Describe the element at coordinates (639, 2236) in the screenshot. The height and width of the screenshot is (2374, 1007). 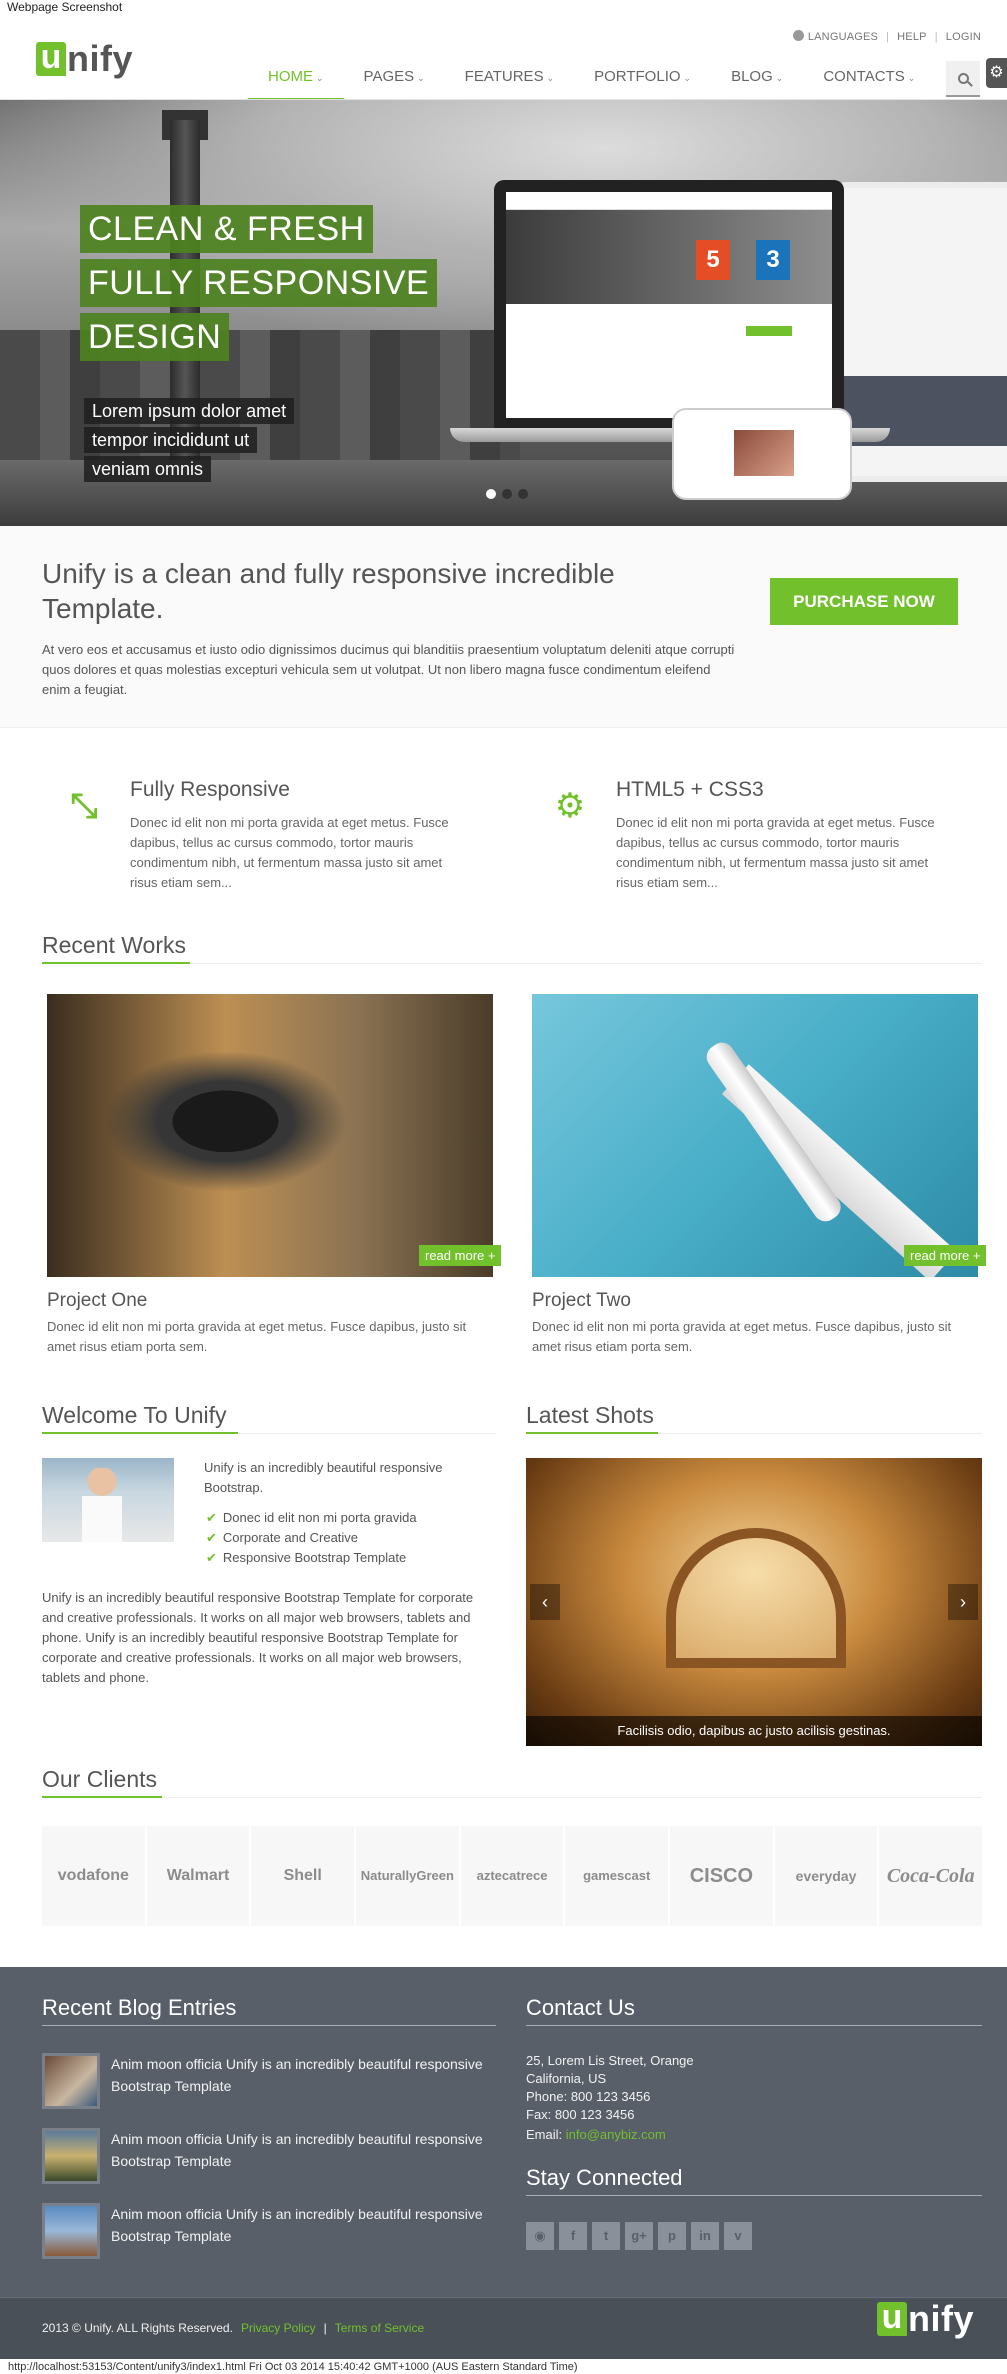
I see `google-plus-icon: g+` at that location.